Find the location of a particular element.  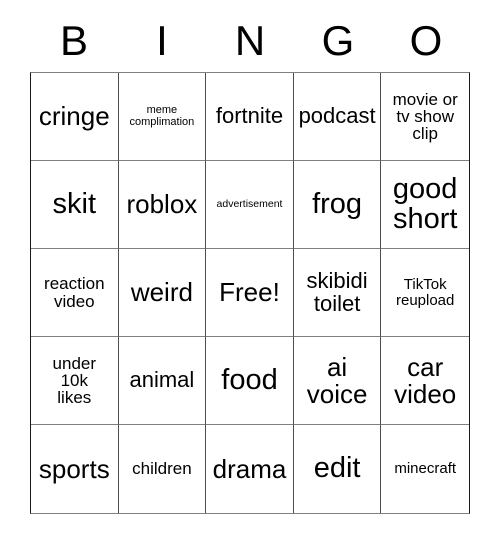

bingo-cell: frog is located at coordinates (337, 205).